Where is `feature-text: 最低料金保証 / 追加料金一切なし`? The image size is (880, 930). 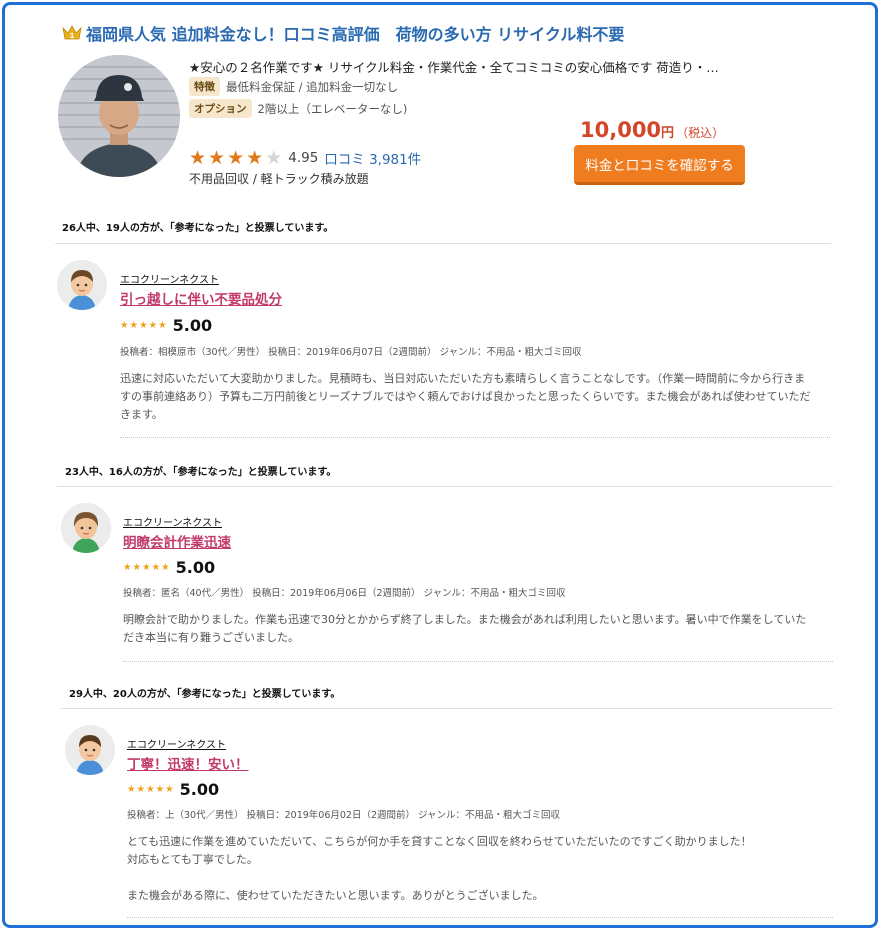 feature-text: 最低料金保証 / 追加料金一切なし is located at coordinates (312, 86).